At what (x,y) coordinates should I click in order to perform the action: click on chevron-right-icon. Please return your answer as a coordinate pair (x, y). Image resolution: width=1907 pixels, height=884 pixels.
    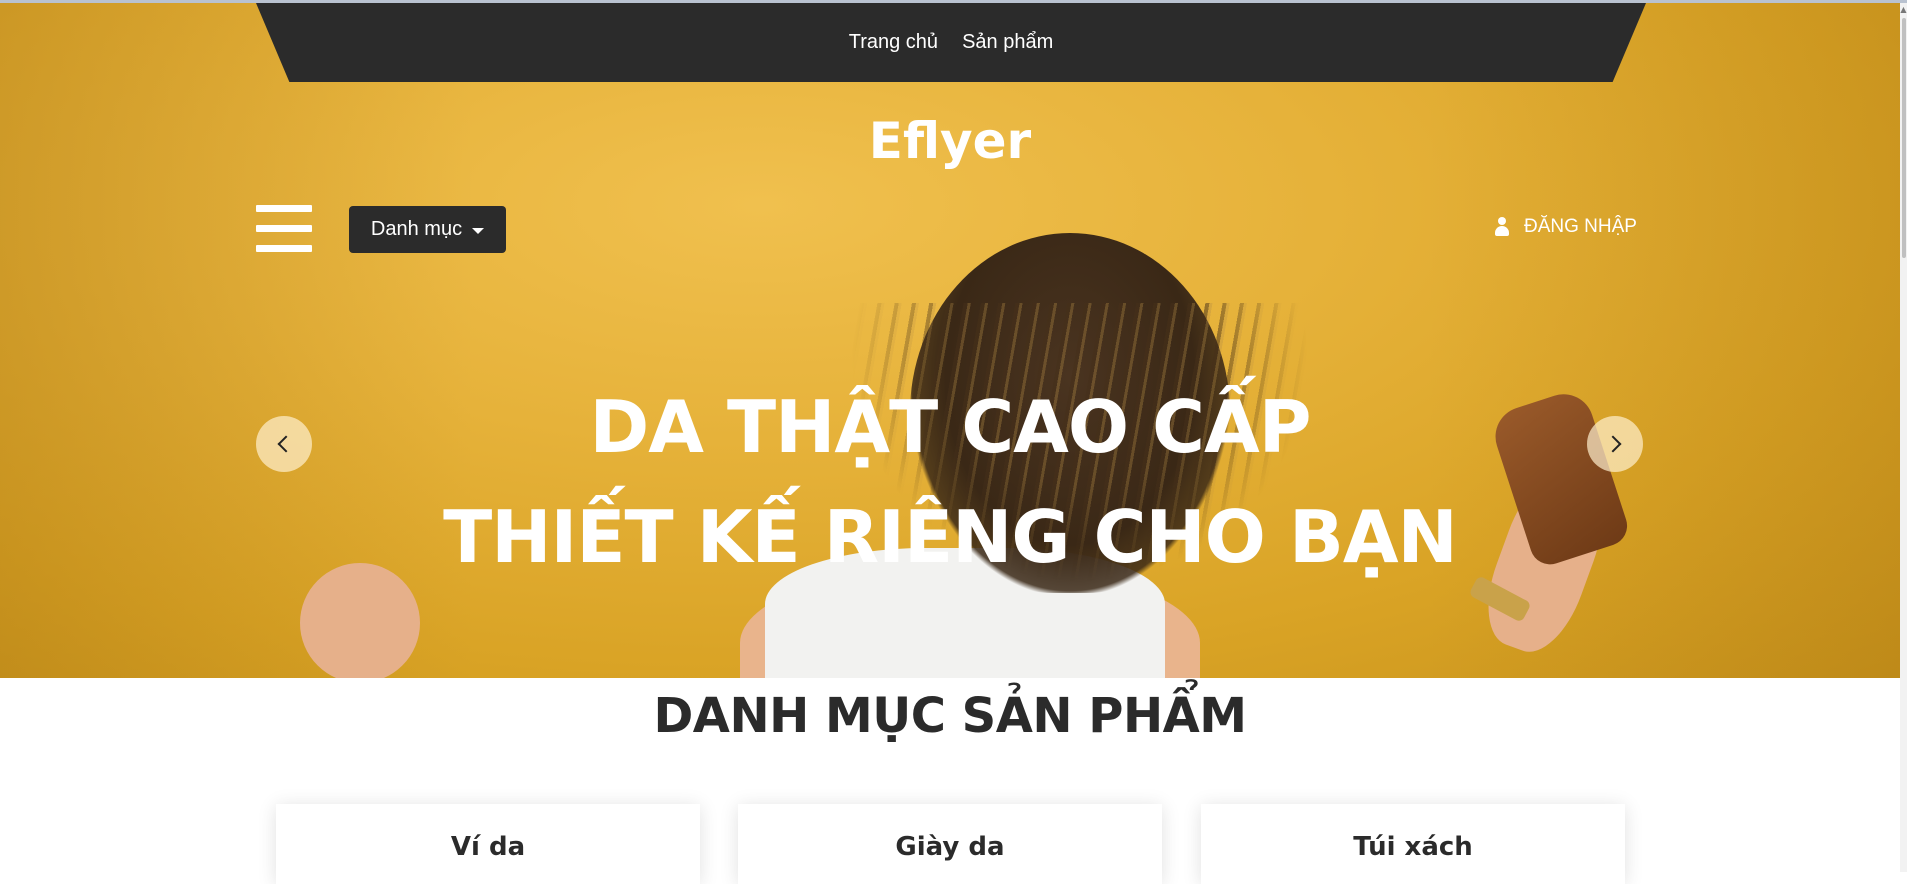
    Looking at the image, I should click on (1613, 444).